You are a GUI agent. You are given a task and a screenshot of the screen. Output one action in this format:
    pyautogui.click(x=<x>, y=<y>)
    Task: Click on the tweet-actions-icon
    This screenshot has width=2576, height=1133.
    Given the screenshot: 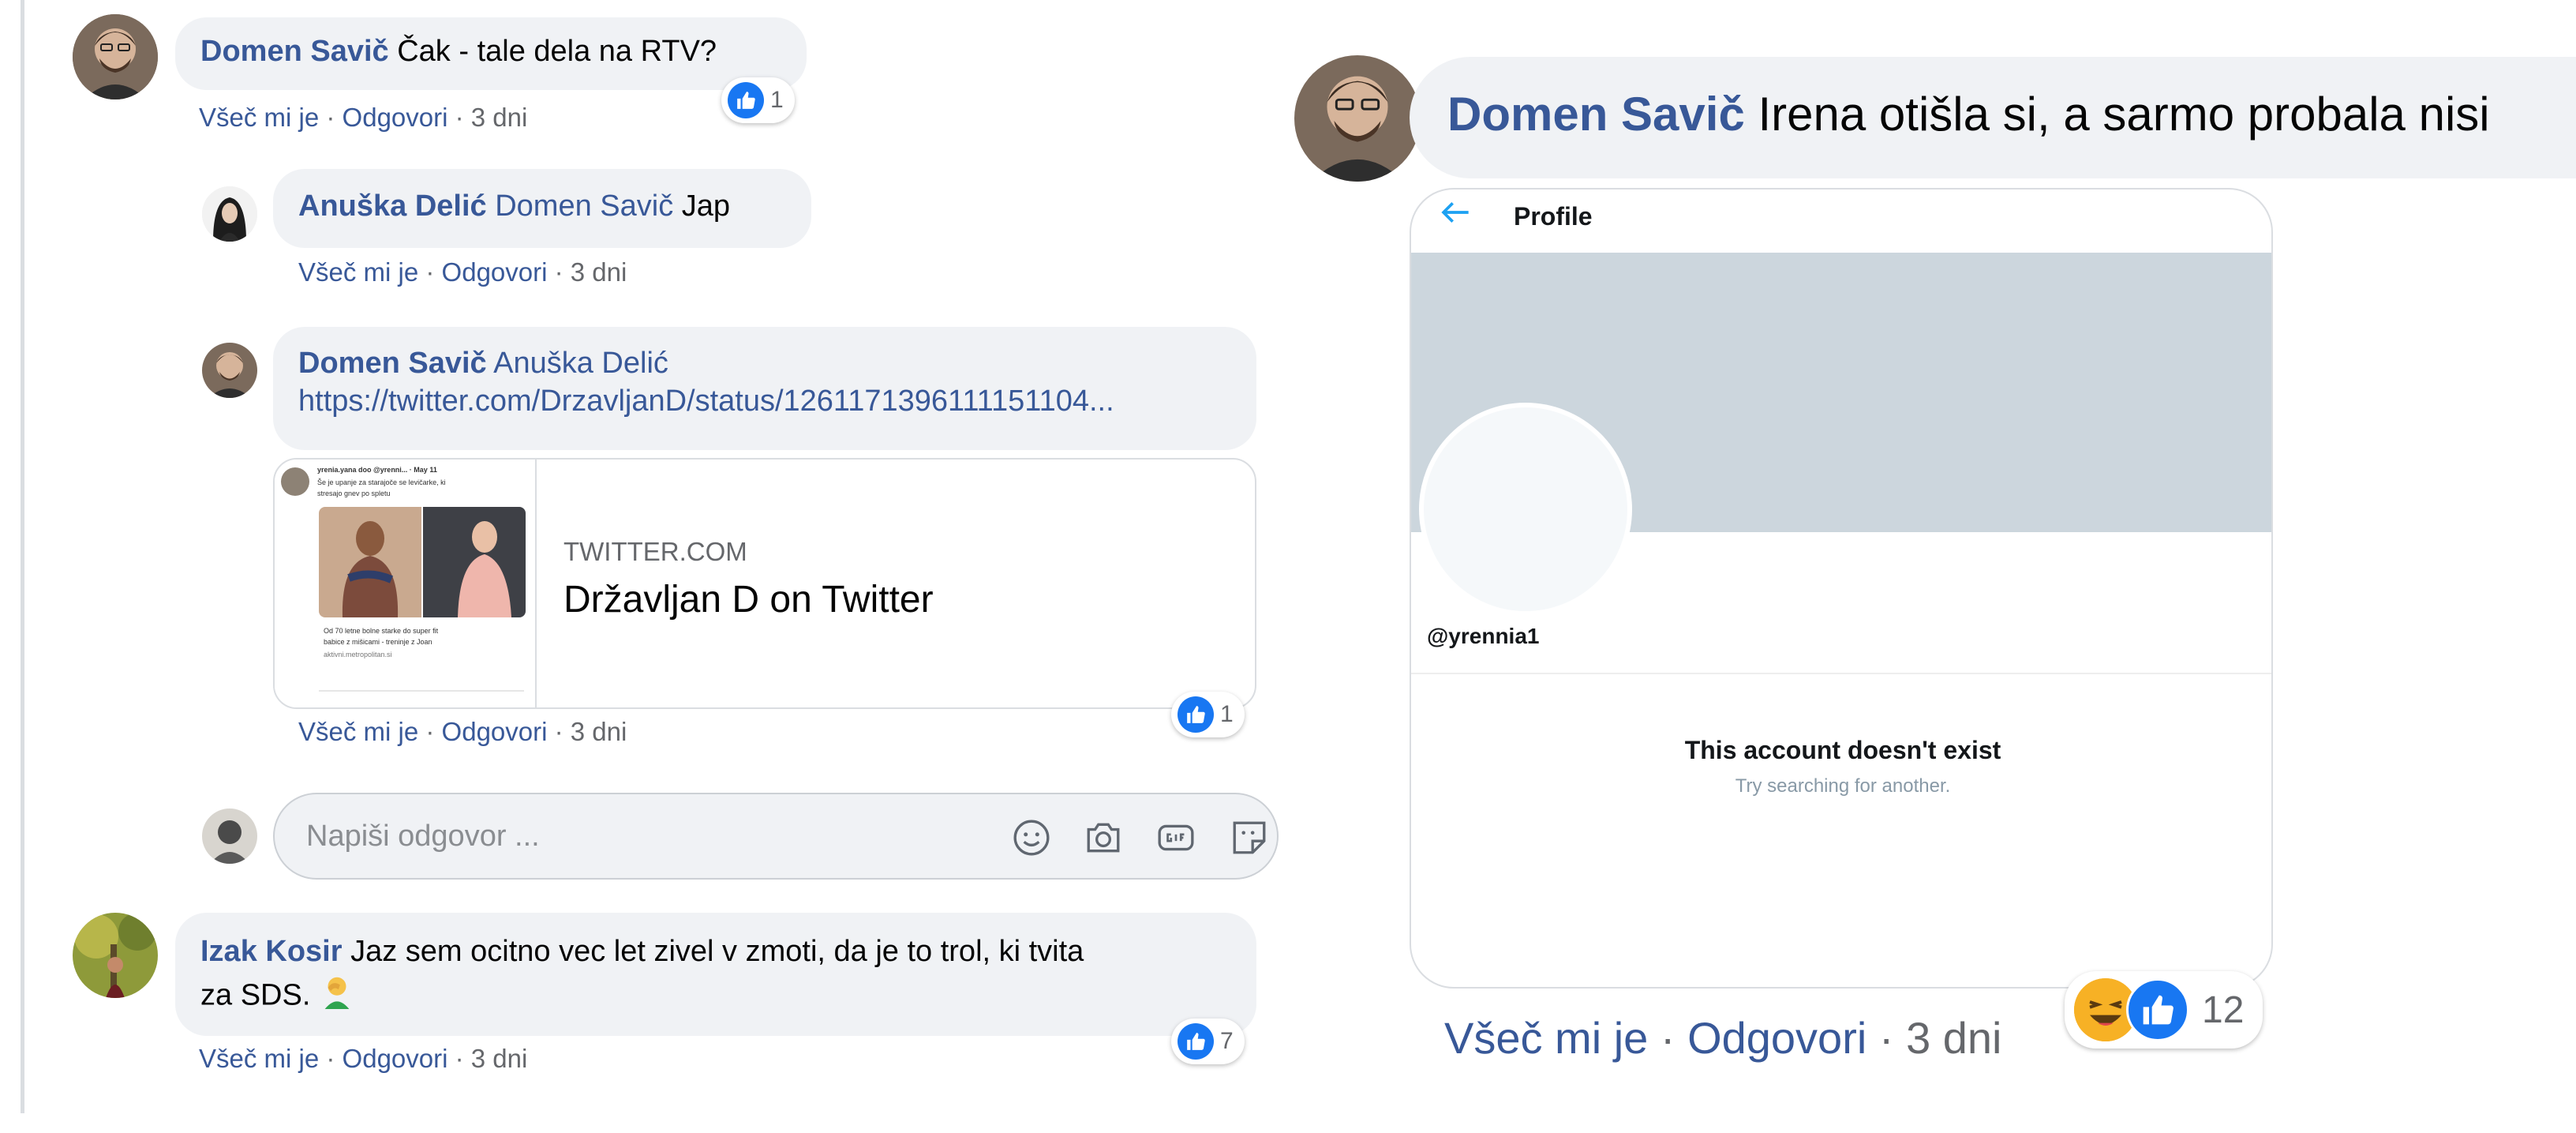 What is the action you would take?
    pyautogui.click(x=421, y=691)
    